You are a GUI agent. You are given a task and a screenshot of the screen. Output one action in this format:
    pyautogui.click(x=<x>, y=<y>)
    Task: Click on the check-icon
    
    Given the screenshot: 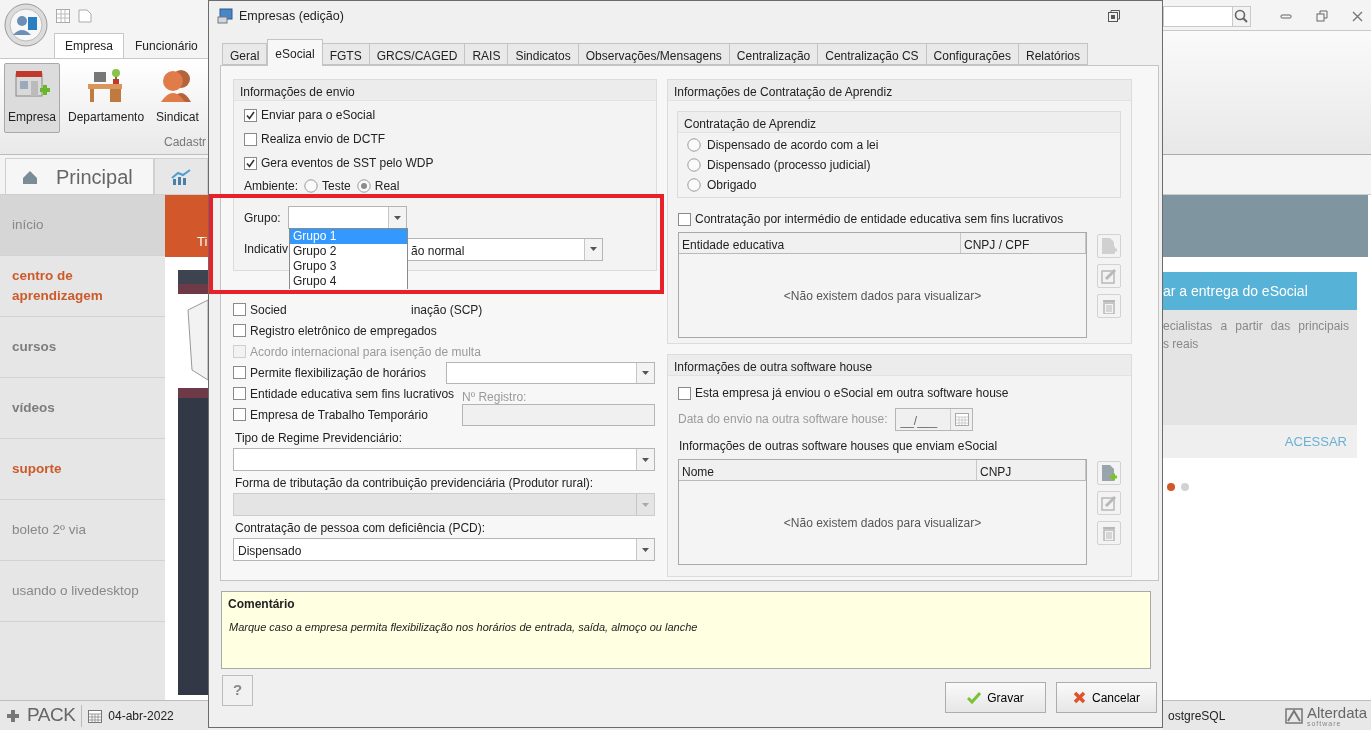 What is the action you would take?
    pyautogui.click(x=974, y=697)
    